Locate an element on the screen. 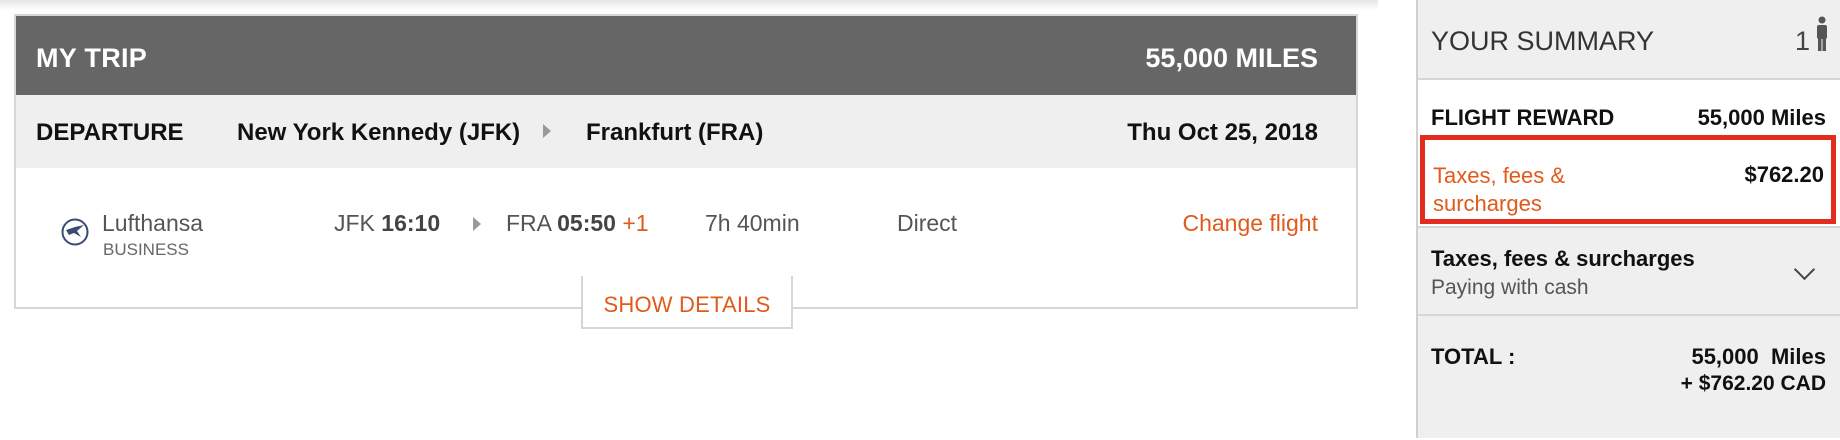 The image size is (1840, 440). flight-reward-value: 55,000 Miles is located at coordinates (1761, 117).